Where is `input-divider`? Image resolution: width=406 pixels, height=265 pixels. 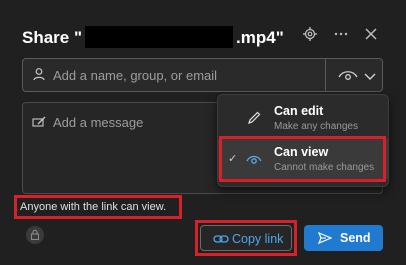 input-divider is located at coordinates (325, 75).